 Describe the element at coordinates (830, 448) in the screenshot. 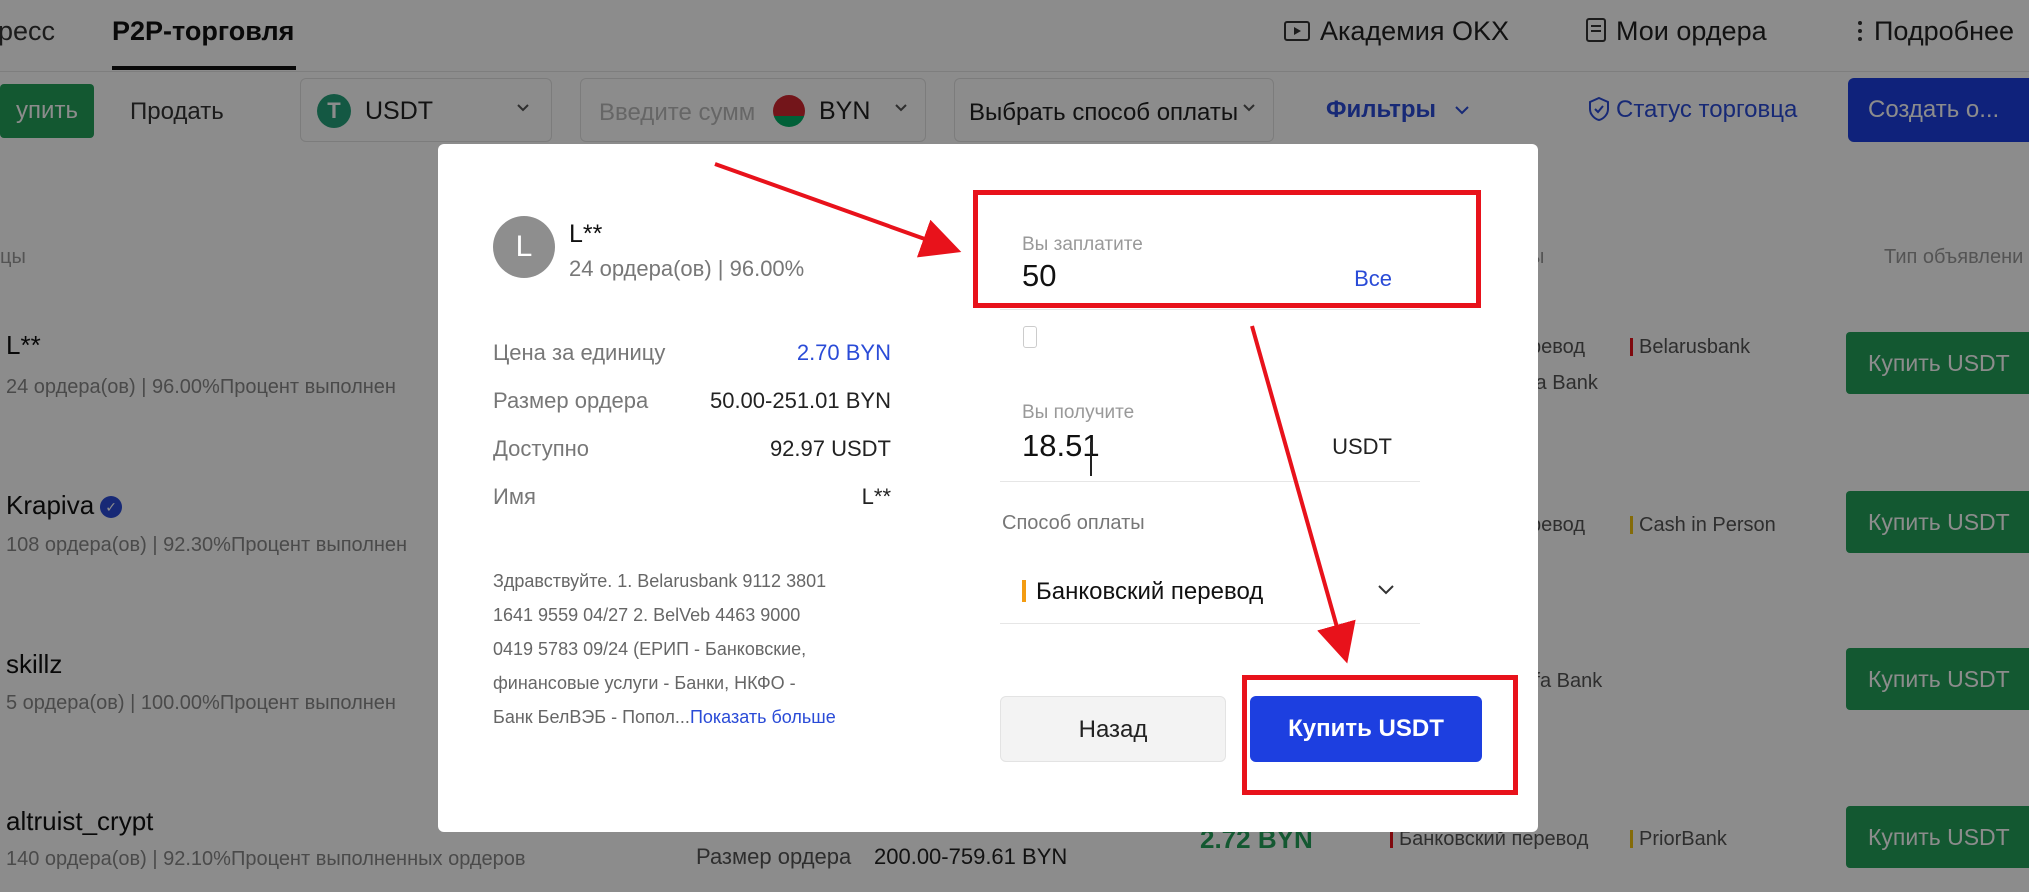

I see `available-value: 92.97 USDT` at that location.